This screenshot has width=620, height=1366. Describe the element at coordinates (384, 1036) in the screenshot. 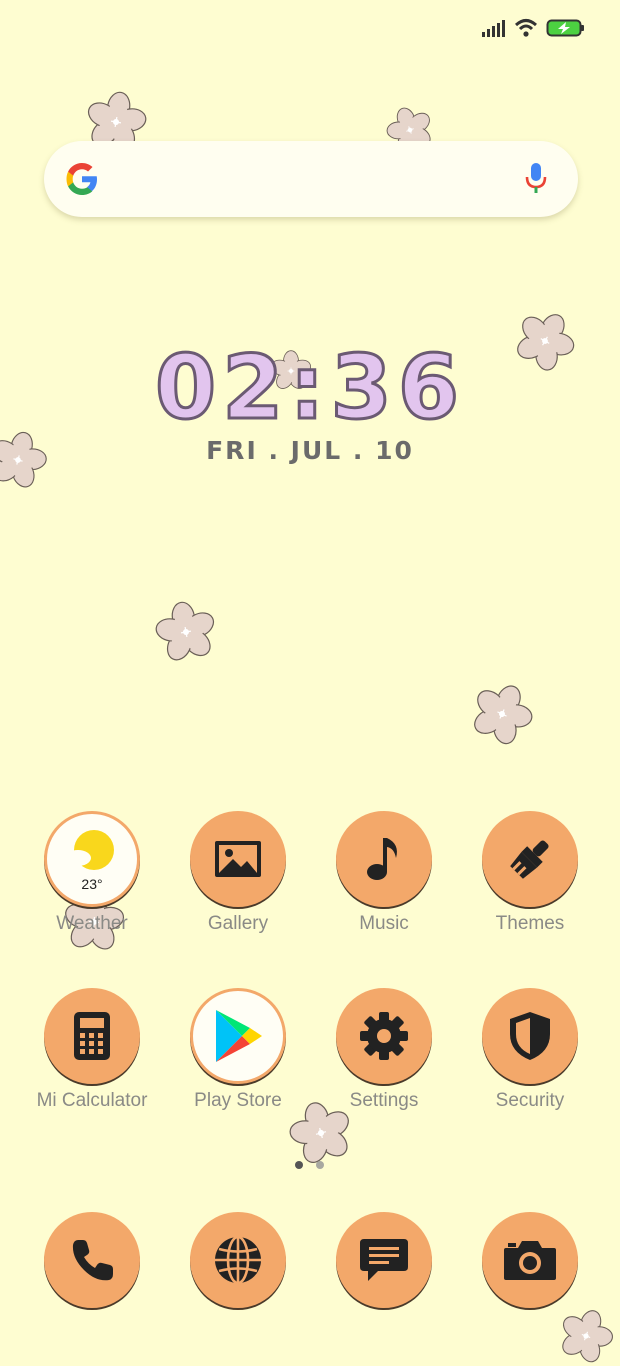

I see `settings-icon` at that location.